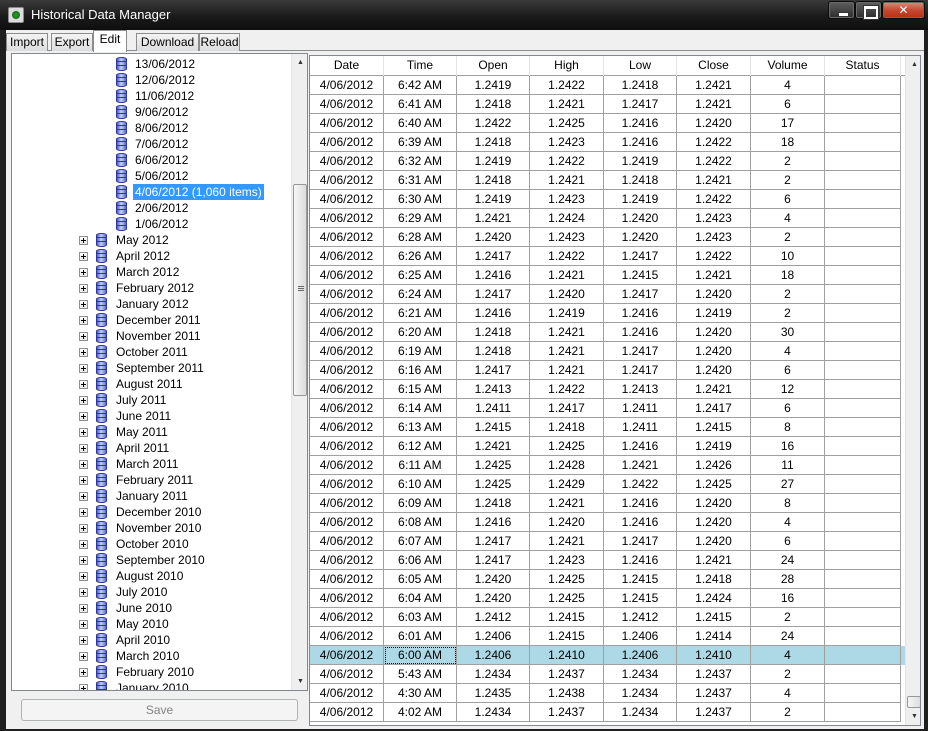 The width and height of the screenshot is (928, 731). Describe the element at coordinates (152, 320) in the screenshot. I see `tree-item-month: December 2011` at that location.